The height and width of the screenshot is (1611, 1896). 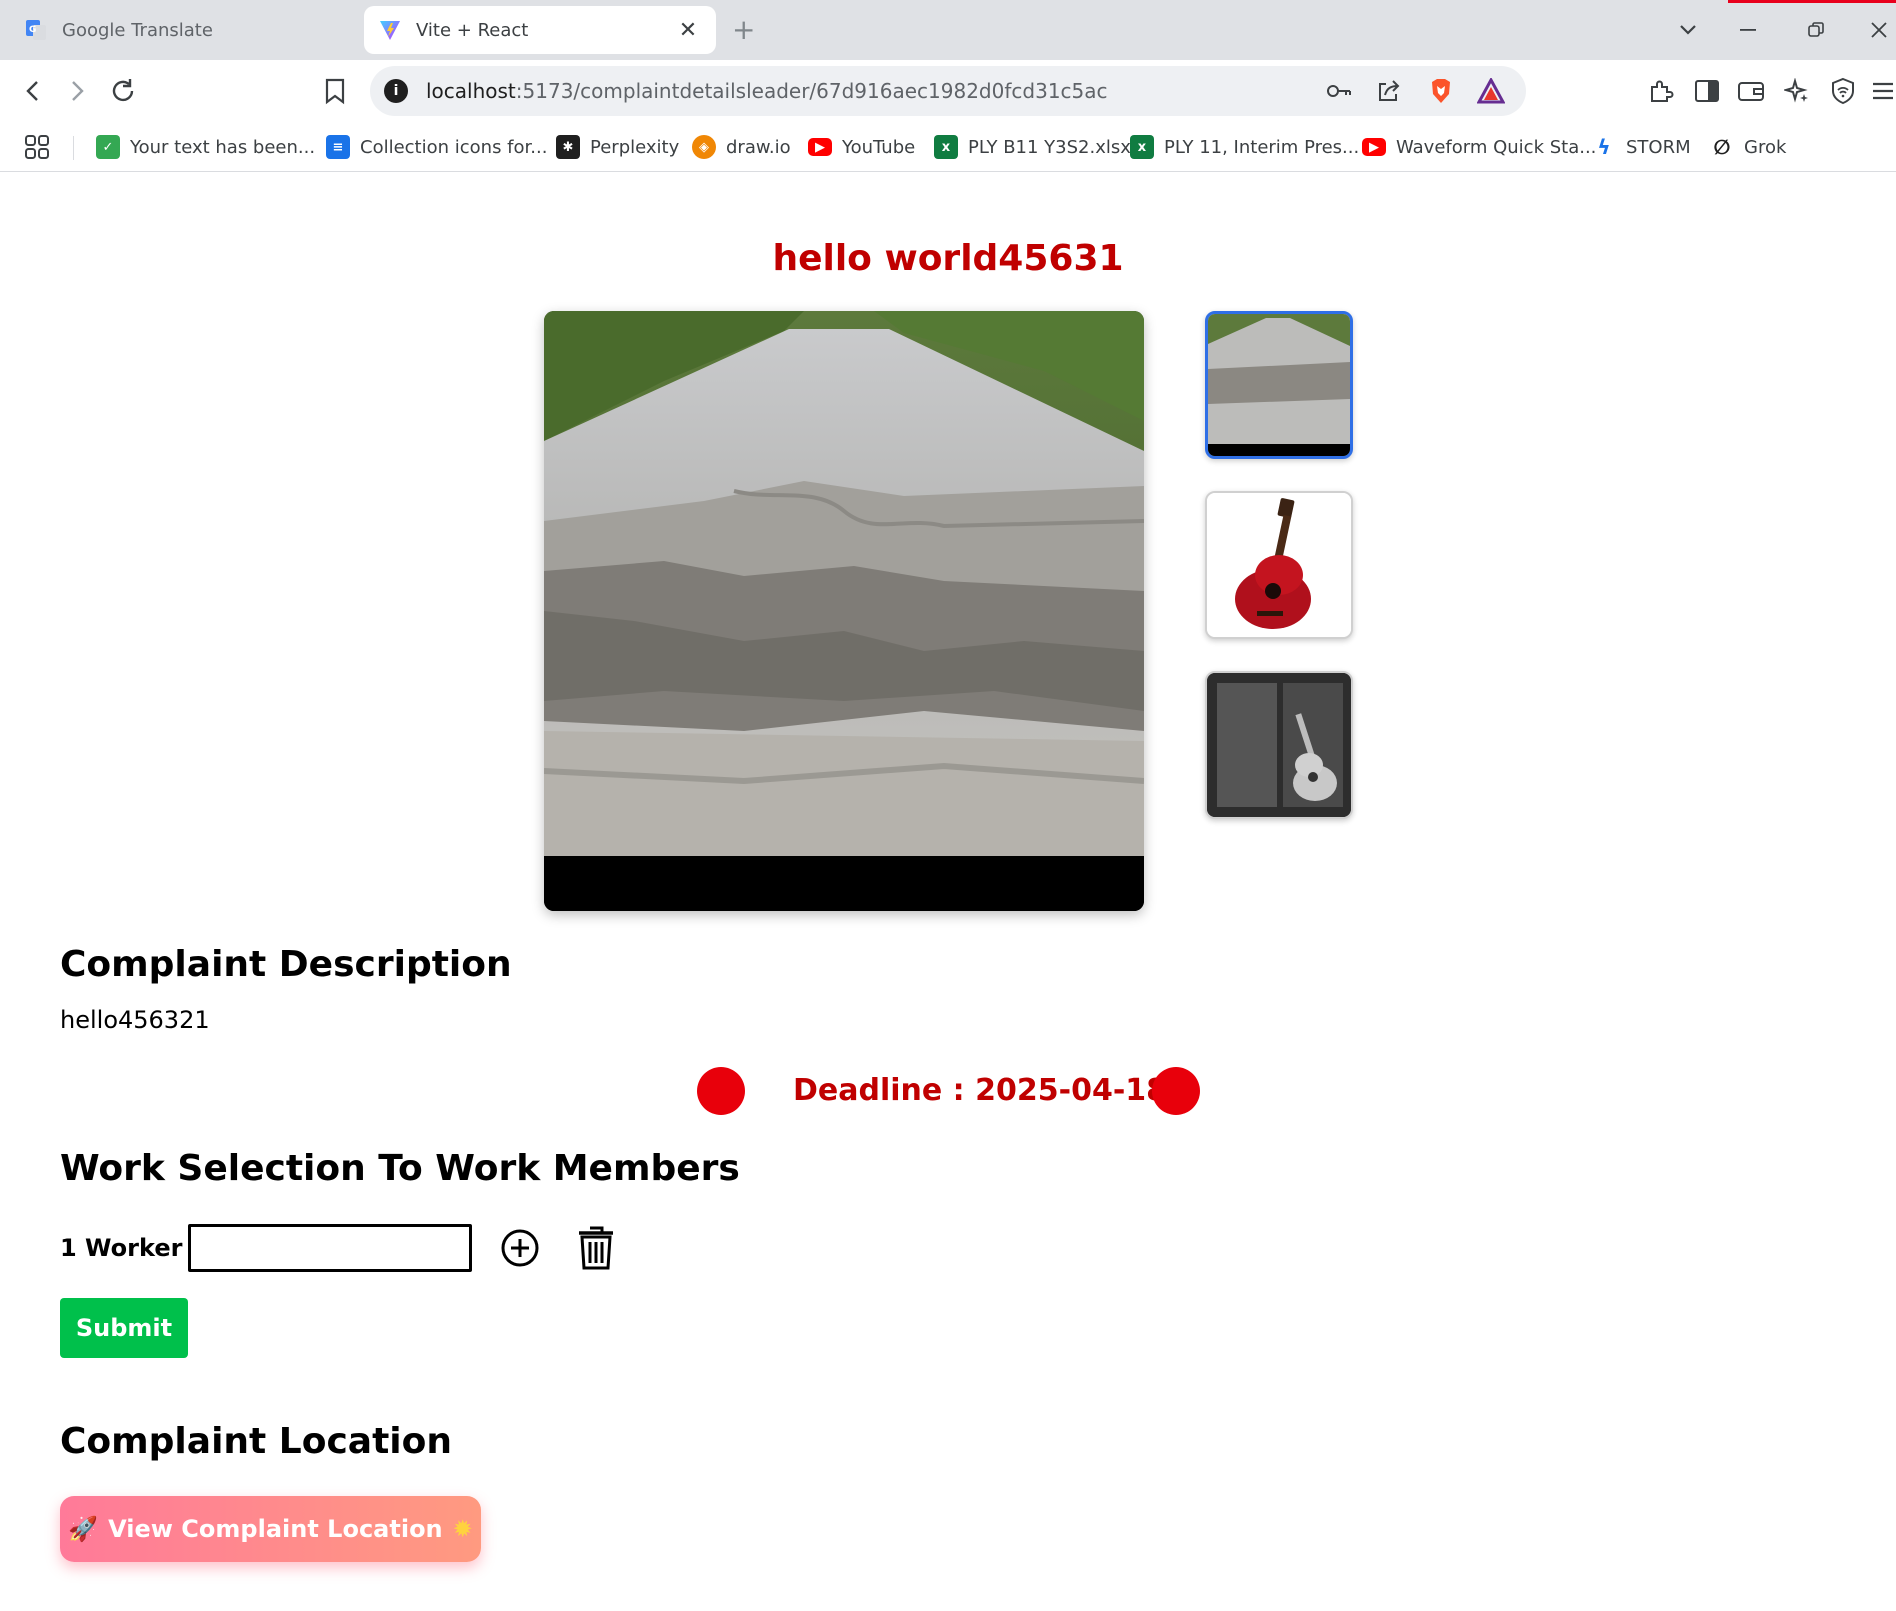 What do you see at coordinates (948, 30) in the screenshot?
I see `tab-bar: G Google Translate Vite + React ✕ +` at bounding box center [948, 30].